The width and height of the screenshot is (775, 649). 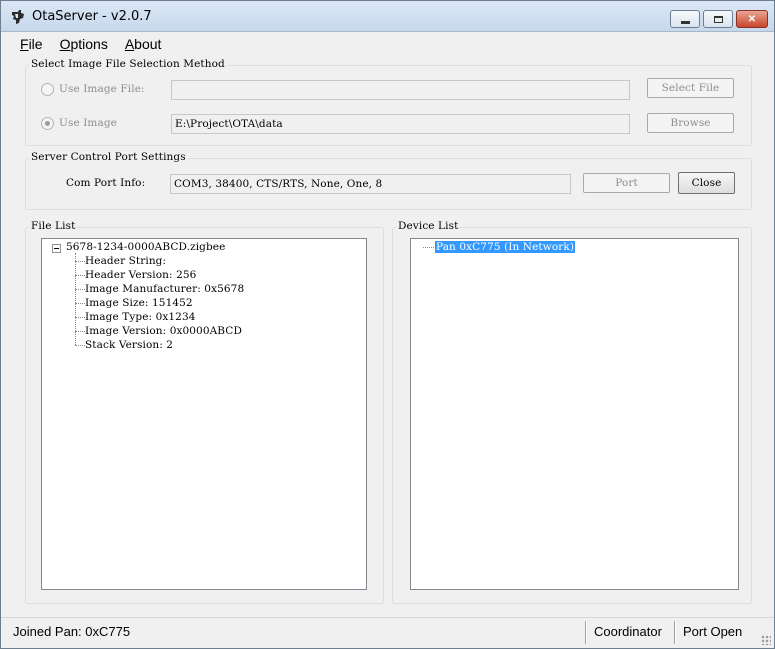 I want to click on tree-node-image-type: Image Type: 0x1234, so click(x=140, y=317).